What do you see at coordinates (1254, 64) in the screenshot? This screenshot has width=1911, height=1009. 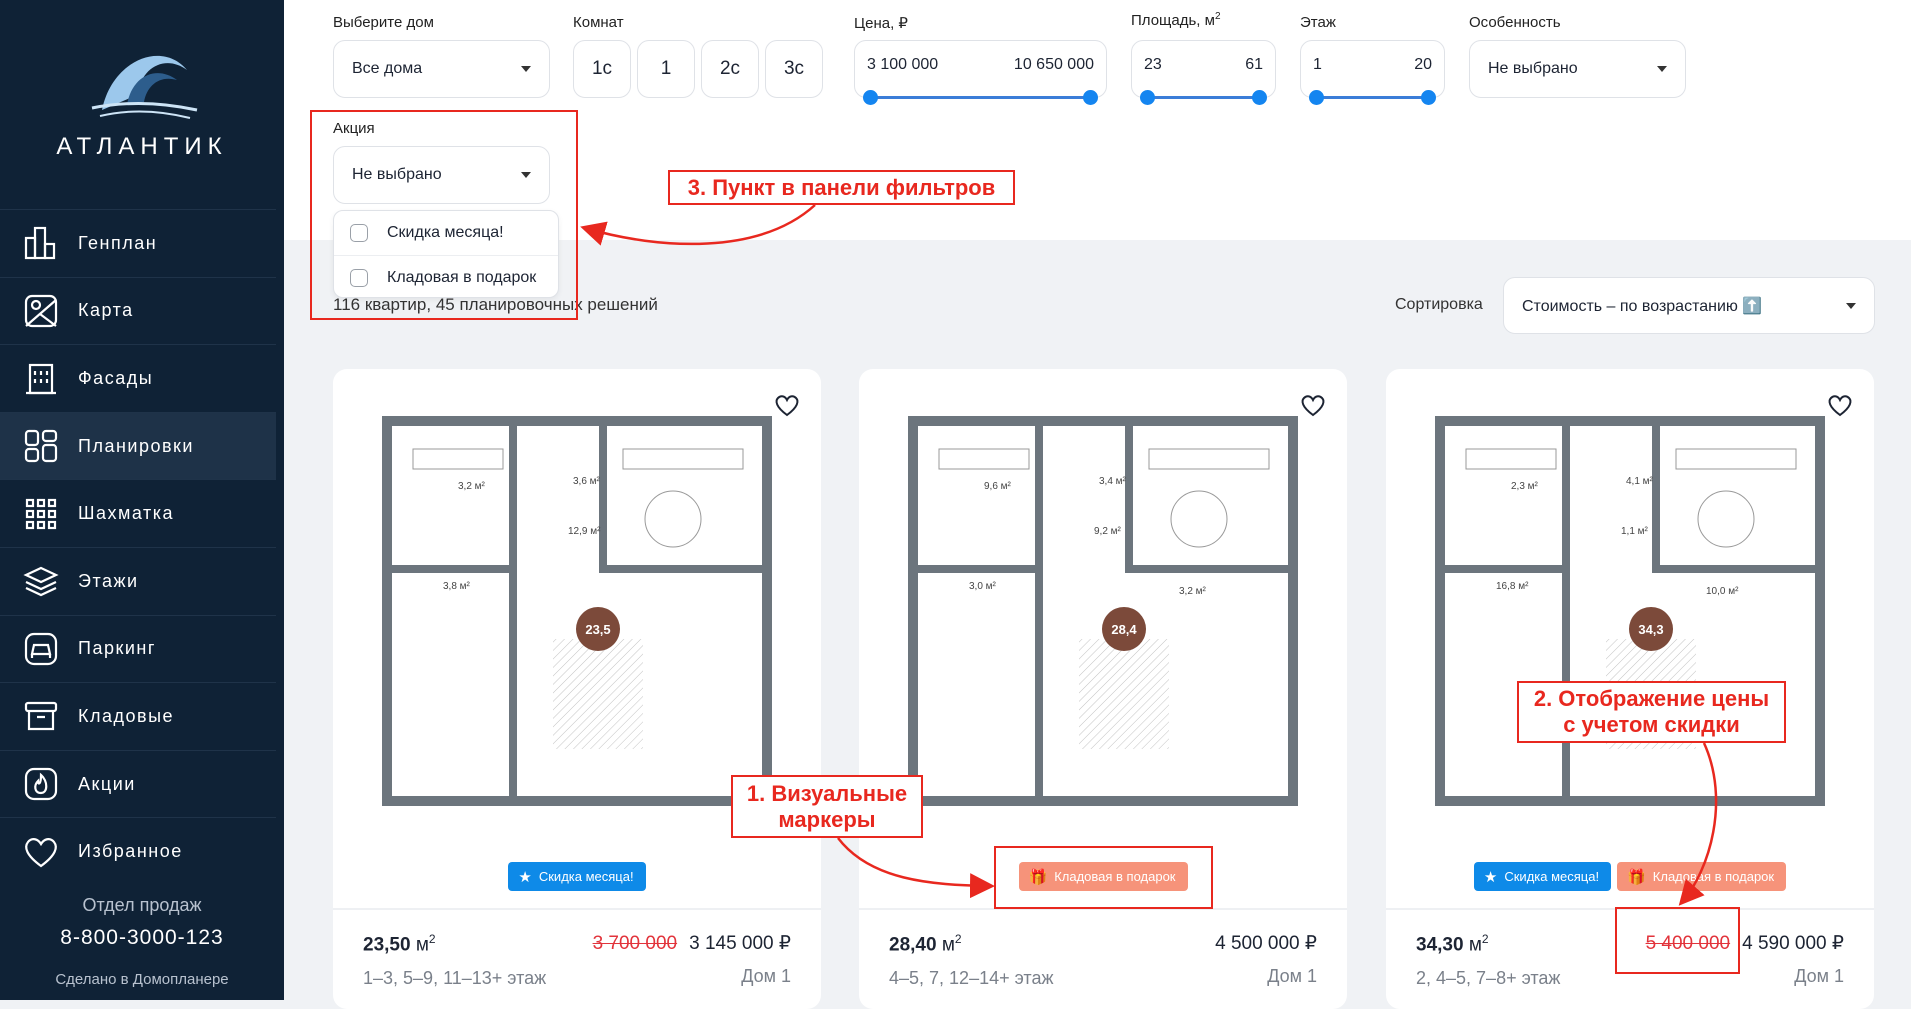 I see `area-max: 61` at bounding box center [1254, 64].